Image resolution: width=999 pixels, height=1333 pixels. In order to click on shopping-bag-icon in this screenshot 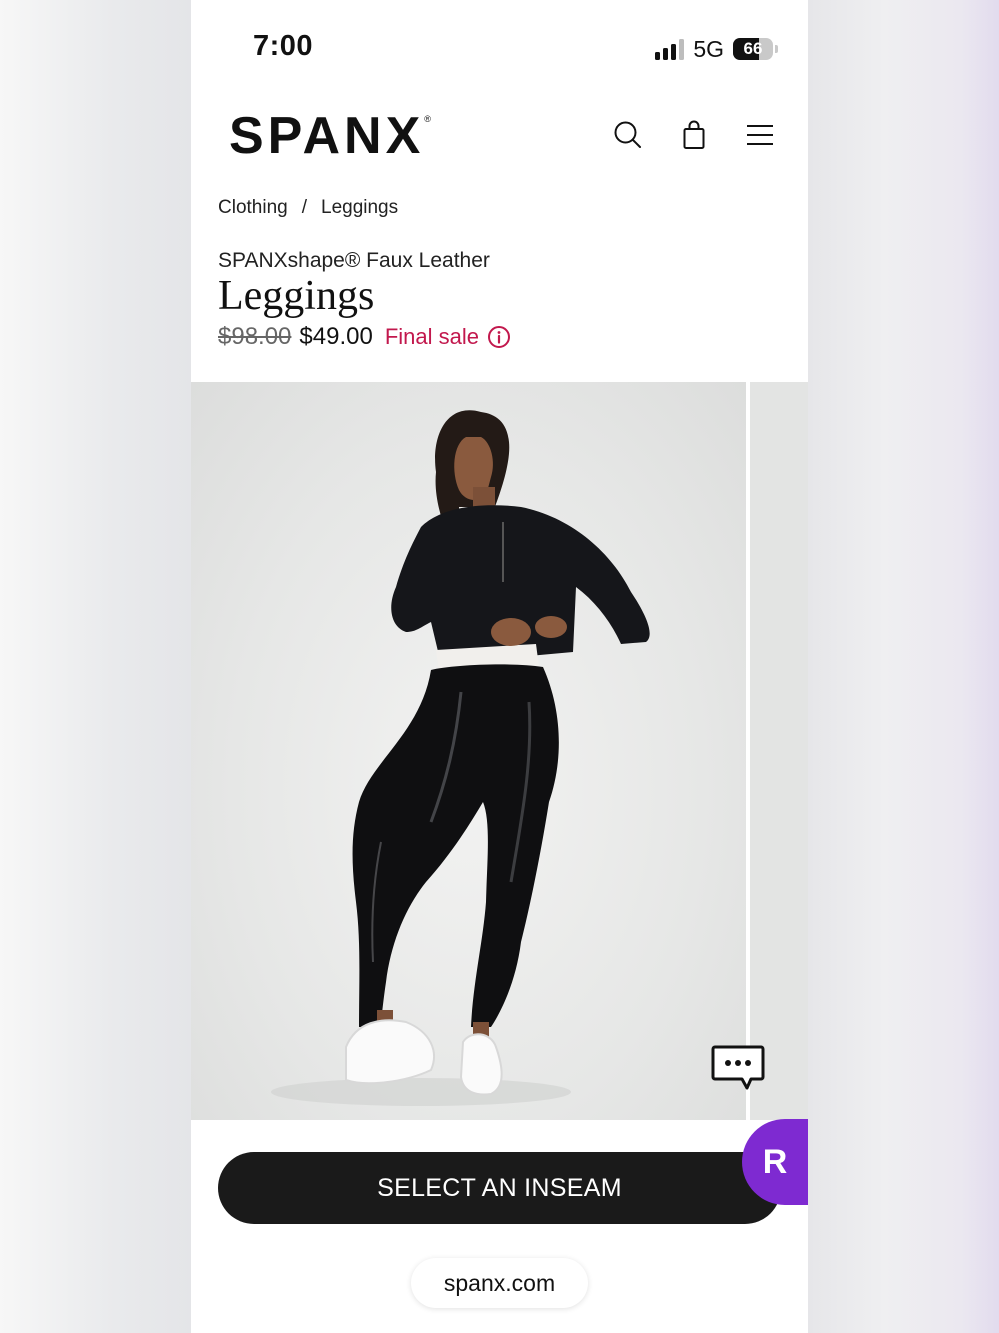, I will do `click(694, 135)`.